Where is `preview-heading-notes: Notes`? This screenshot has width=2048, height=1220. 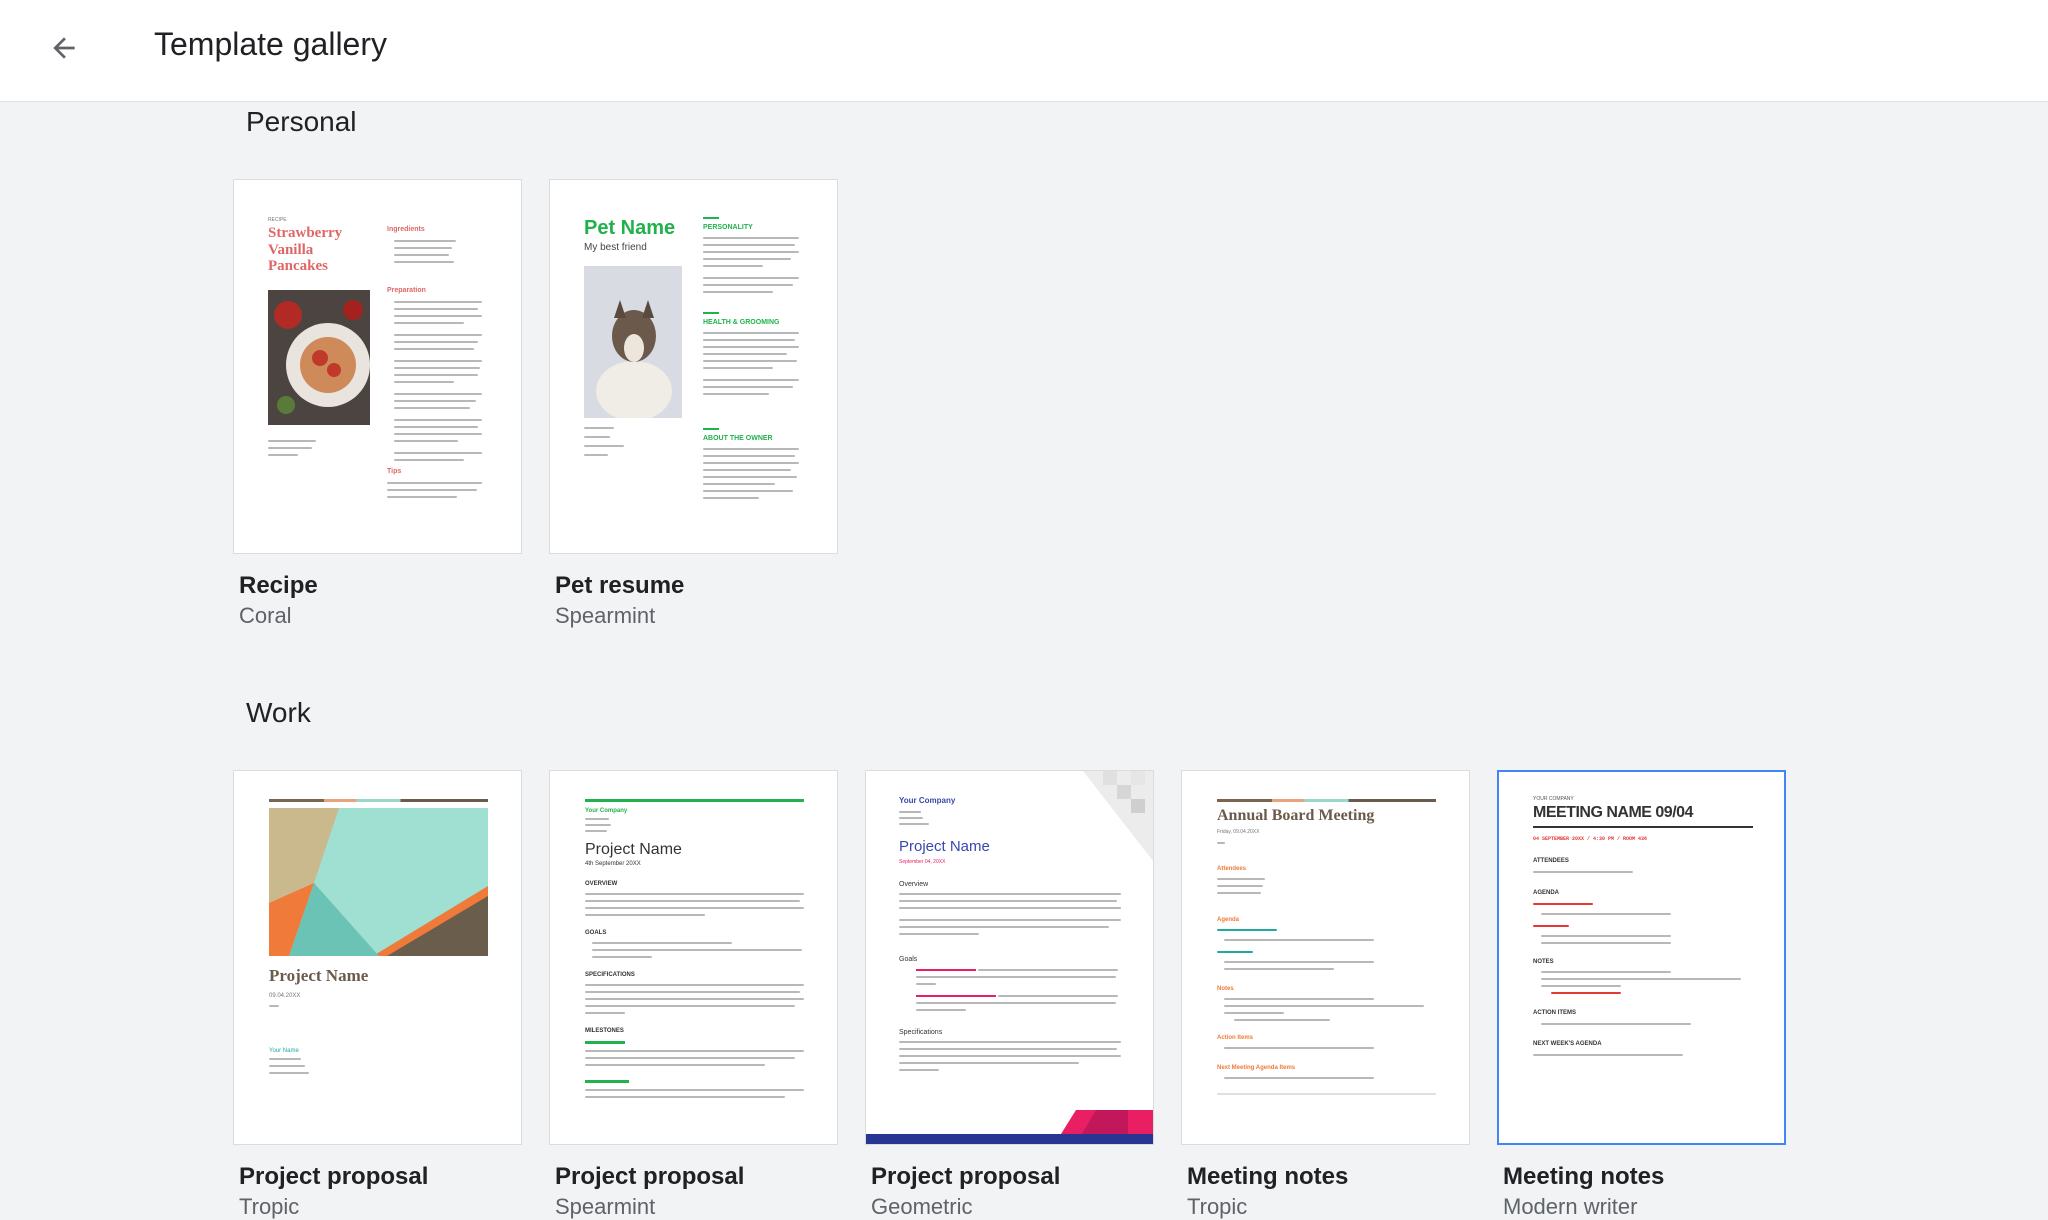
preview-heading-notes: Notes is located at coordinates (1225, 989).